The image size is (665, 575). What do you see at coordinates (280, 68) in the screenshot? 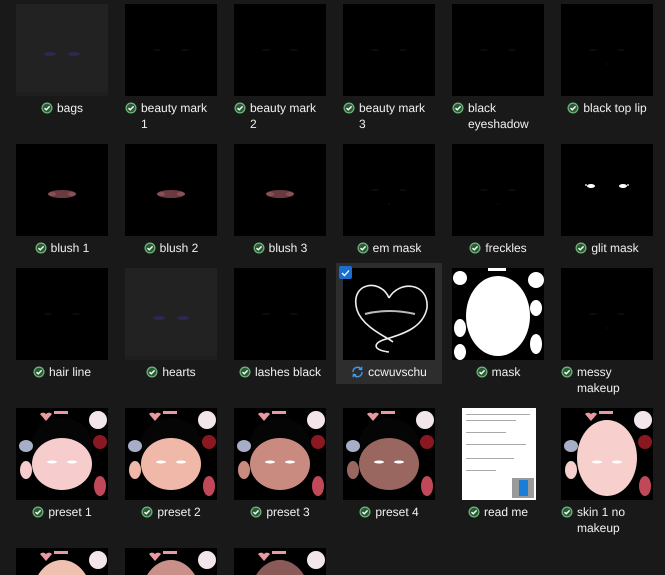
I see `file-tile: beauty mark 2` at bounding box center [280, 68].